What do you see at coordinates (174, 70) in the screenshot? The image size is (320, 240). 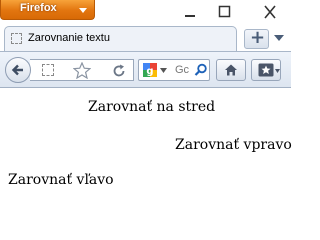 I see `search-bar: g Gc` at bounding box center [174, 70].